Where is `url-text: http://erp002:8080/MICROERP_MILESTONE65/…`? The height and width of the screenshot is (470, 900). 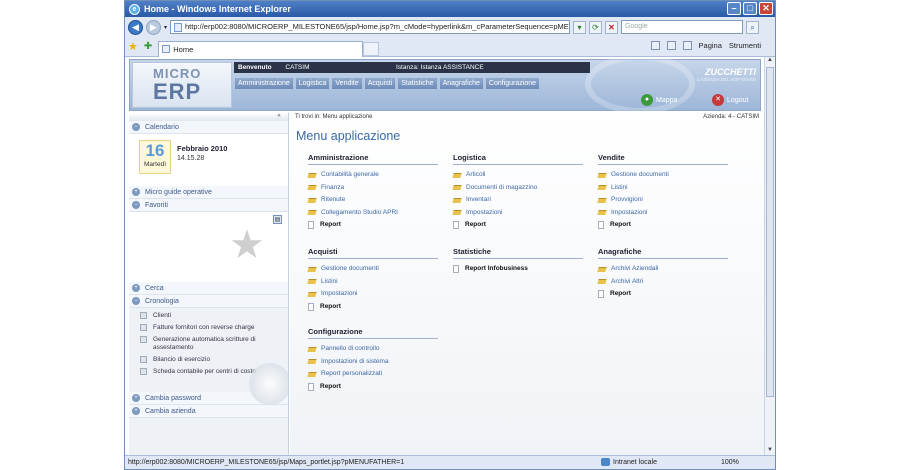
url-text: http://erp002:8080/MICROERP_MILESTONE65/… is located at coordinates (378, 26).